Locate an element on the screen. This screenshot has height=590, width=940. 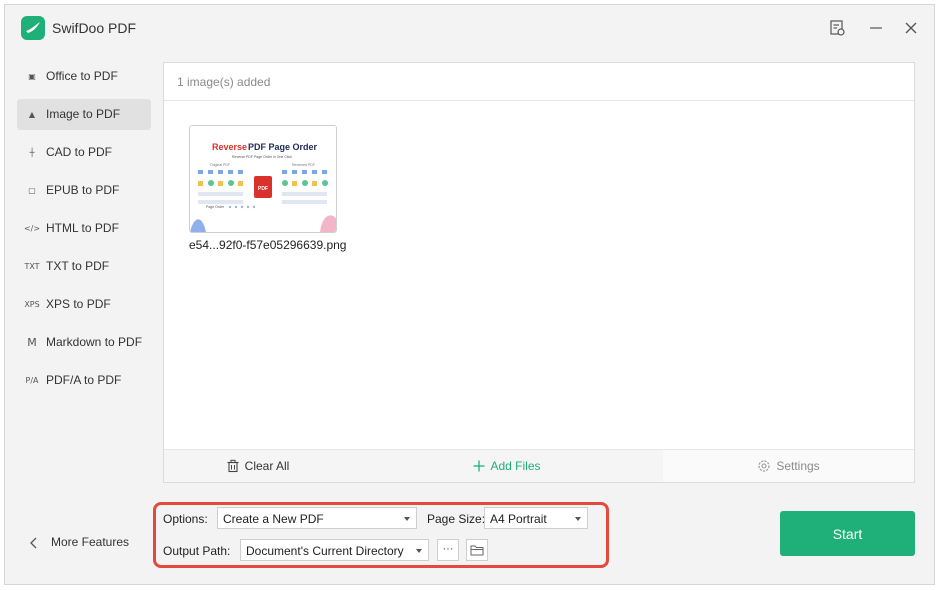
panel-header: 1 image(s) added is located at coordinates (539, 82).